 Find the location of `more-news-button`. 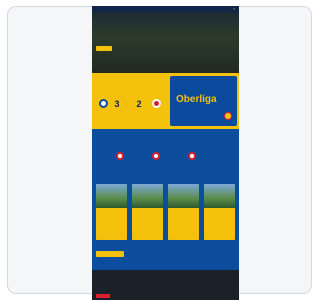

more-news-button is located at coordinates (110, 254).